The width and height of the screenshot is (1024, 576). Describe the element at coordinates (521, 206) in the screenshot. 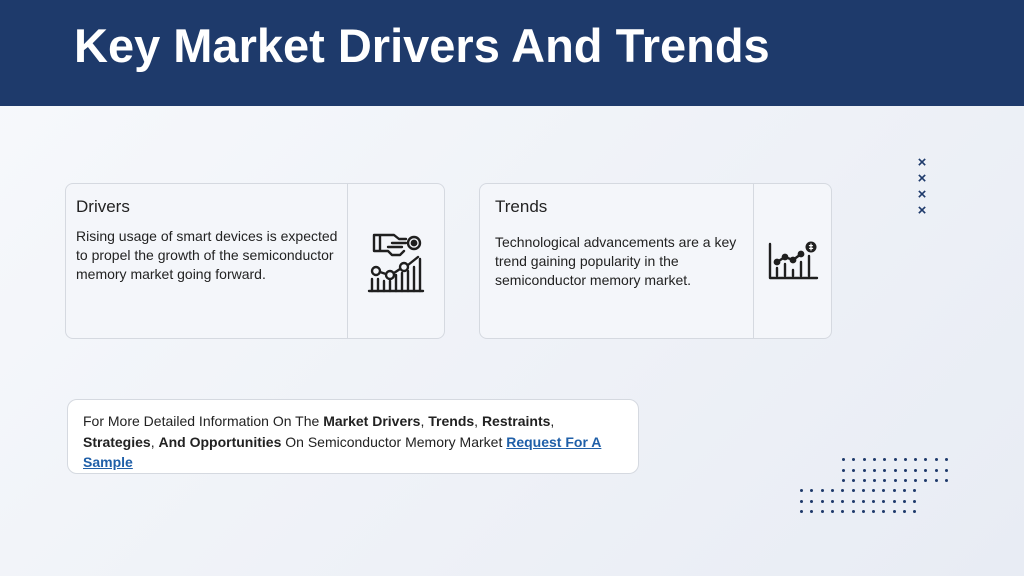

I see `trends-title: Trends` at that location.